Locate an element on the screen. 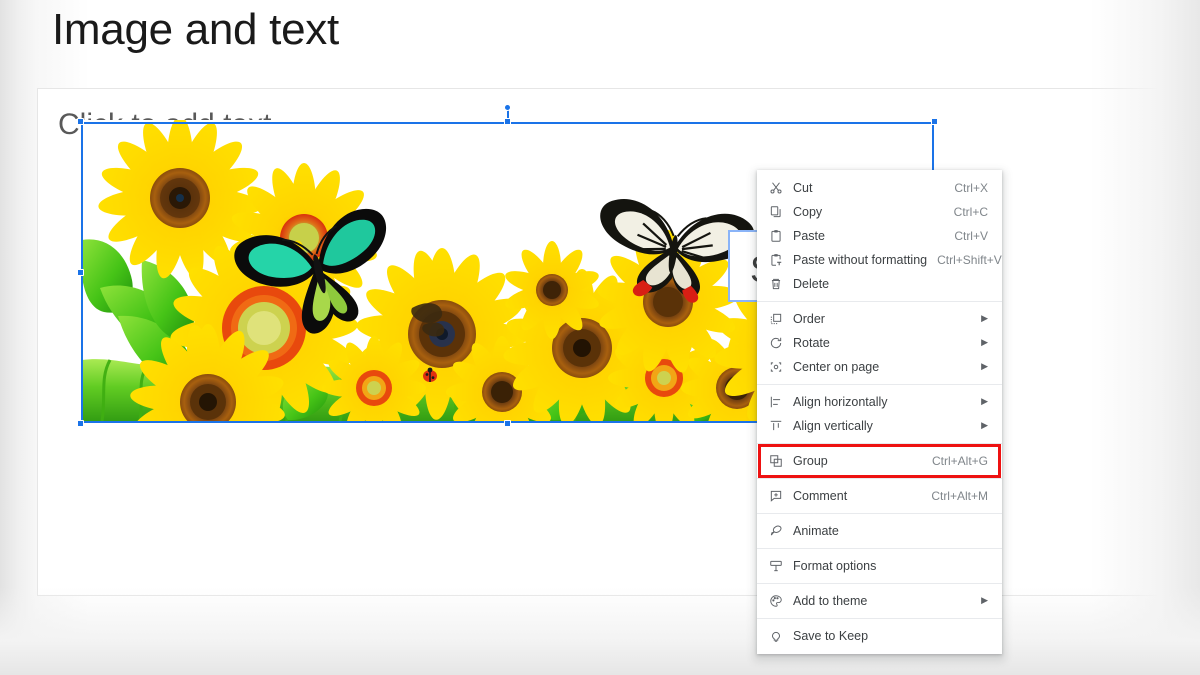 The width and height of the screenshot is (1200, 675). menu-item-align-horizontally: Align horizontally ▶ is located at coordinates (879, 402).